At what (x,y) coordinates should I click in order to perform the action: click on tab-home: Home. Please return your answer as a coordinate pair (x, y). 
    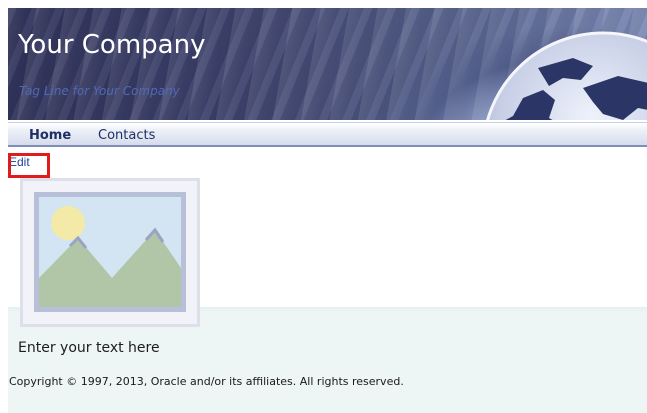
    Looking at the image, I should click on (50, 135).